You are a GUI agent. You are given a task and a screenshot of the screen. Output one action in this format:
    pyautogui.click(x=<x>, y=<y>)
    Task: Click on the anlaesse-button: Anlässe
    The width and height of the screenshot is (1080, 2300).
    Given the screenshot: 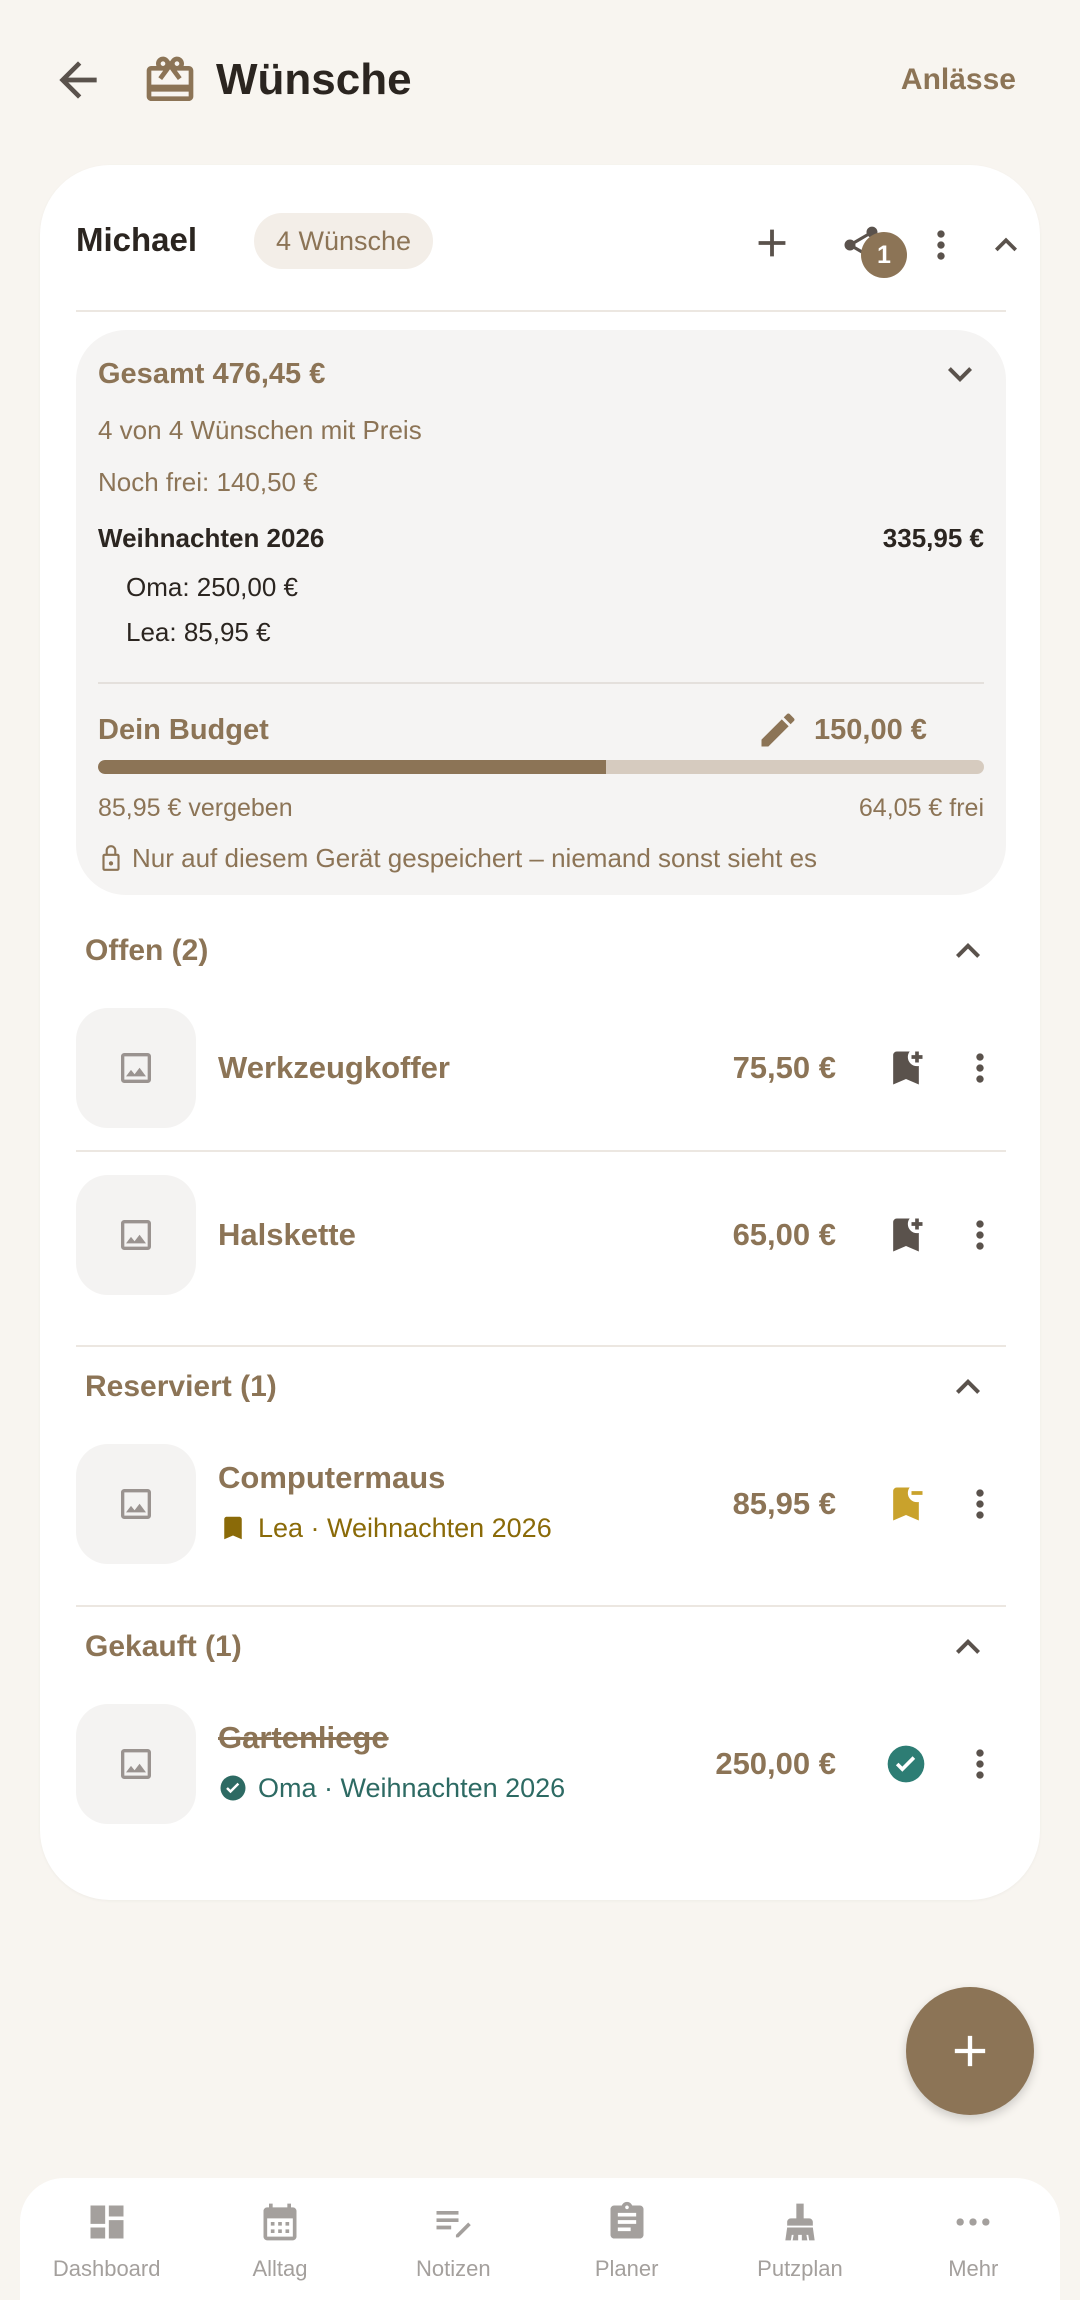 What is the action you would take?
    pyautogui.click(x=958, y=80)
    